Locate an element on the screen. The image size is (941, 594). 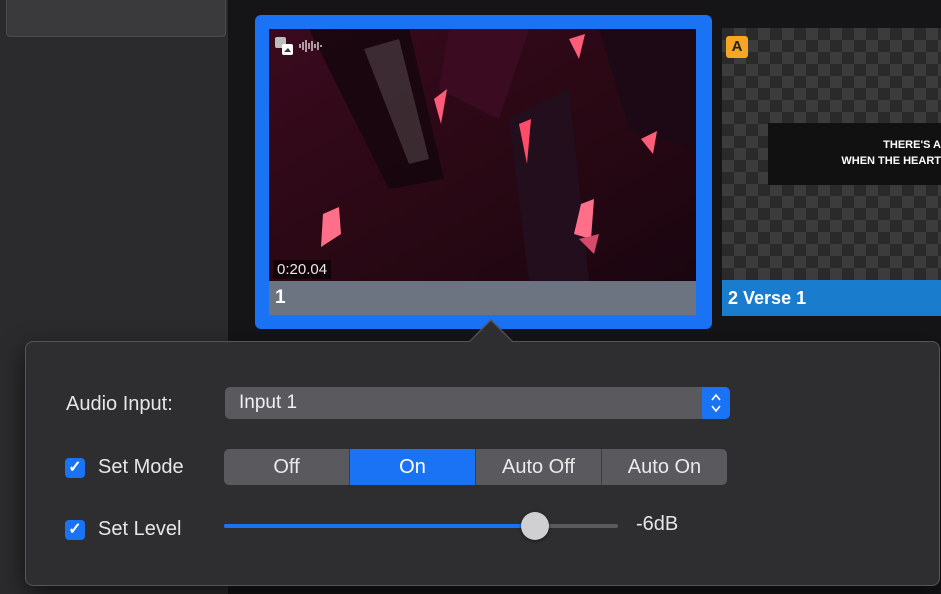
slide-1-label-bar: 1 is located at coordinates (482, 298).